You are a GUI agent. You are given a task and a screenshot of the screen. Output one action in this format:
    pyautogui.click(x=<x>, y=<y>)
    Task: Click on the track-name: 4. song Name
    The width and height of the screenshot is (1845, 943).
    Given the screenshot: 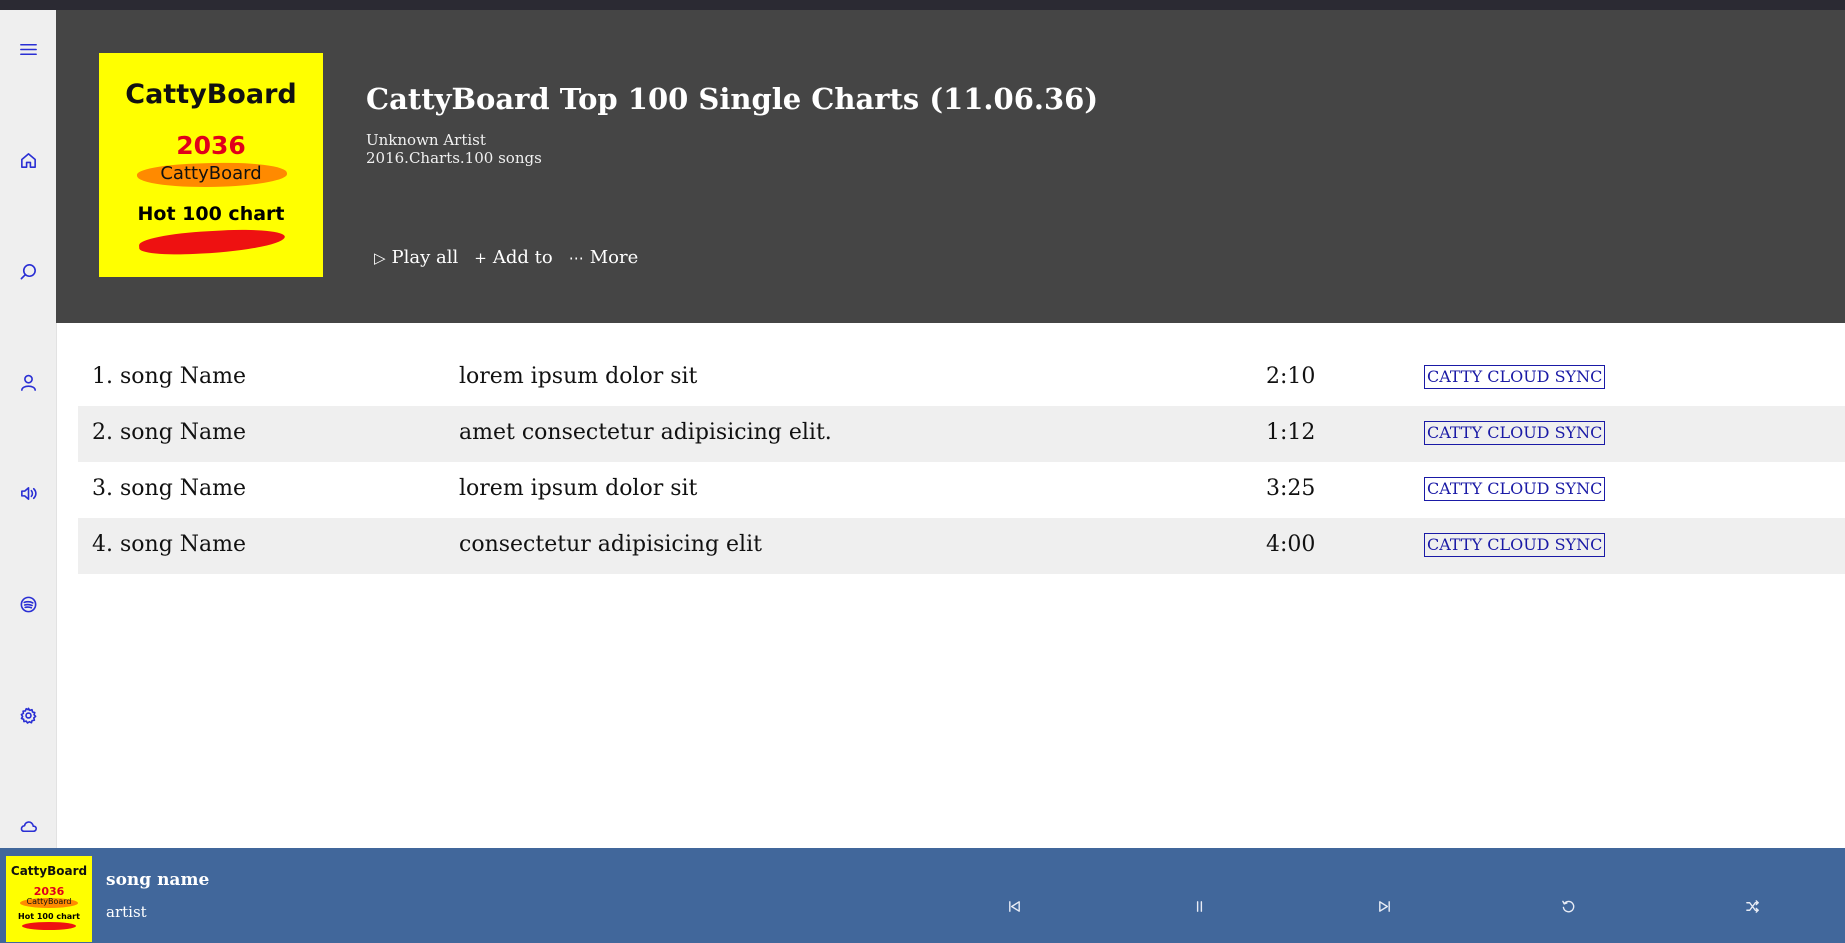 What is the action you would take?
    pyautogui.click(x=169, y=544)
    